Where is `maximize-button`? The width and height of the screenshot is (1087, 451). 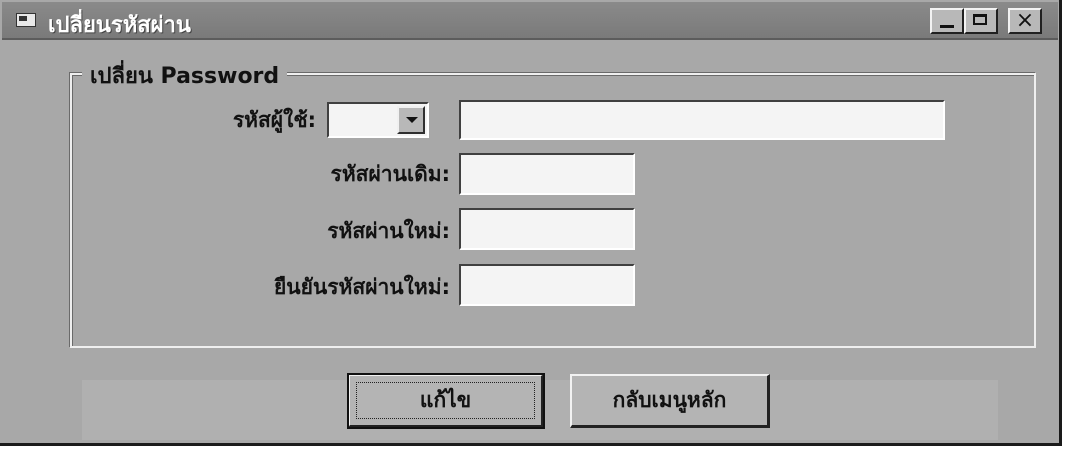
maximize-button is located at coordinates (981, 21).